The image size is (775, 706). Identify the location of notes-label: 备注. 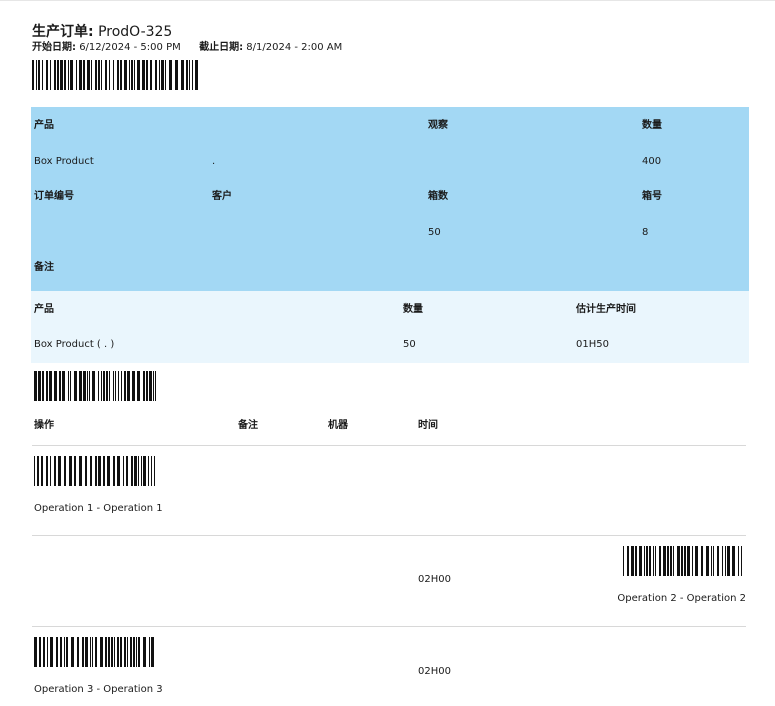
(44, 267).